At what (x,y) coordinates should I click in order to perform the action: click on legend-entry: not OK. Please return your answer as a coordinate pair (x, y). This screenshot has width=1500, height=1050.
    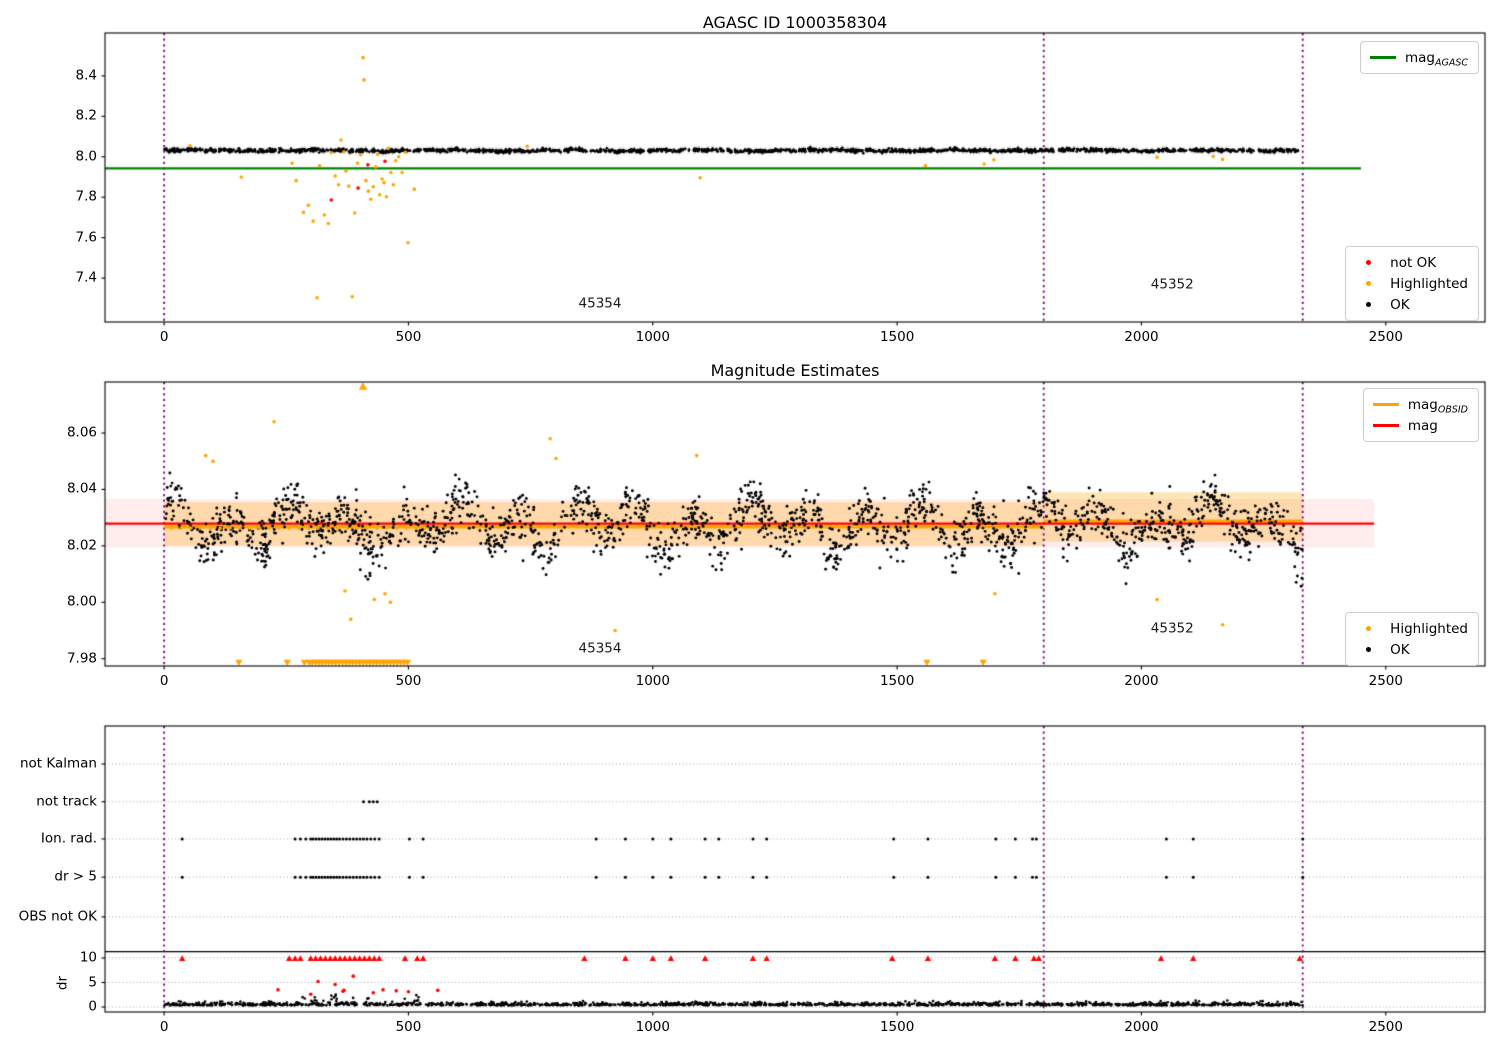
    Looking at the image, I should click on (1411, 262).